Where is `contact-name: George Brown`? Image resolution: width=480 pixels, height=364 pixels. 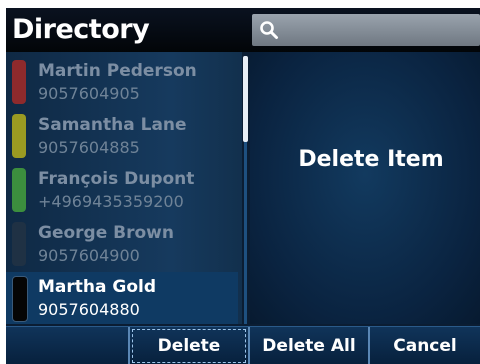 contact-name: George Brown is located at coordinates (106, 233).